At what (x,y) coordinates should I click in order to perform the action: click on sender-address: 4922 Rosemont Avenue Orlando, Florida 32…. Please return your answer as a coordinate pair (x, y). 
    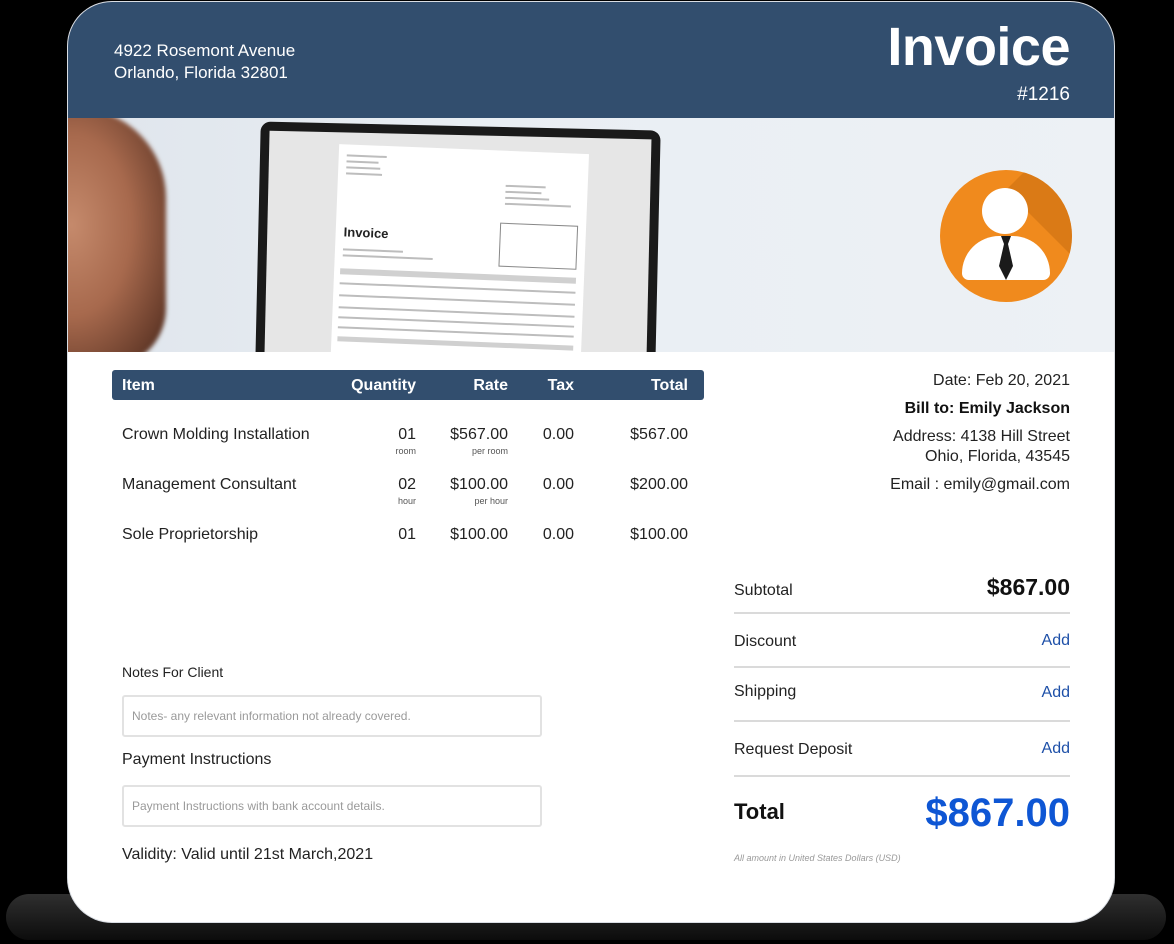
    Looking at the image, I should click on (204, 62).